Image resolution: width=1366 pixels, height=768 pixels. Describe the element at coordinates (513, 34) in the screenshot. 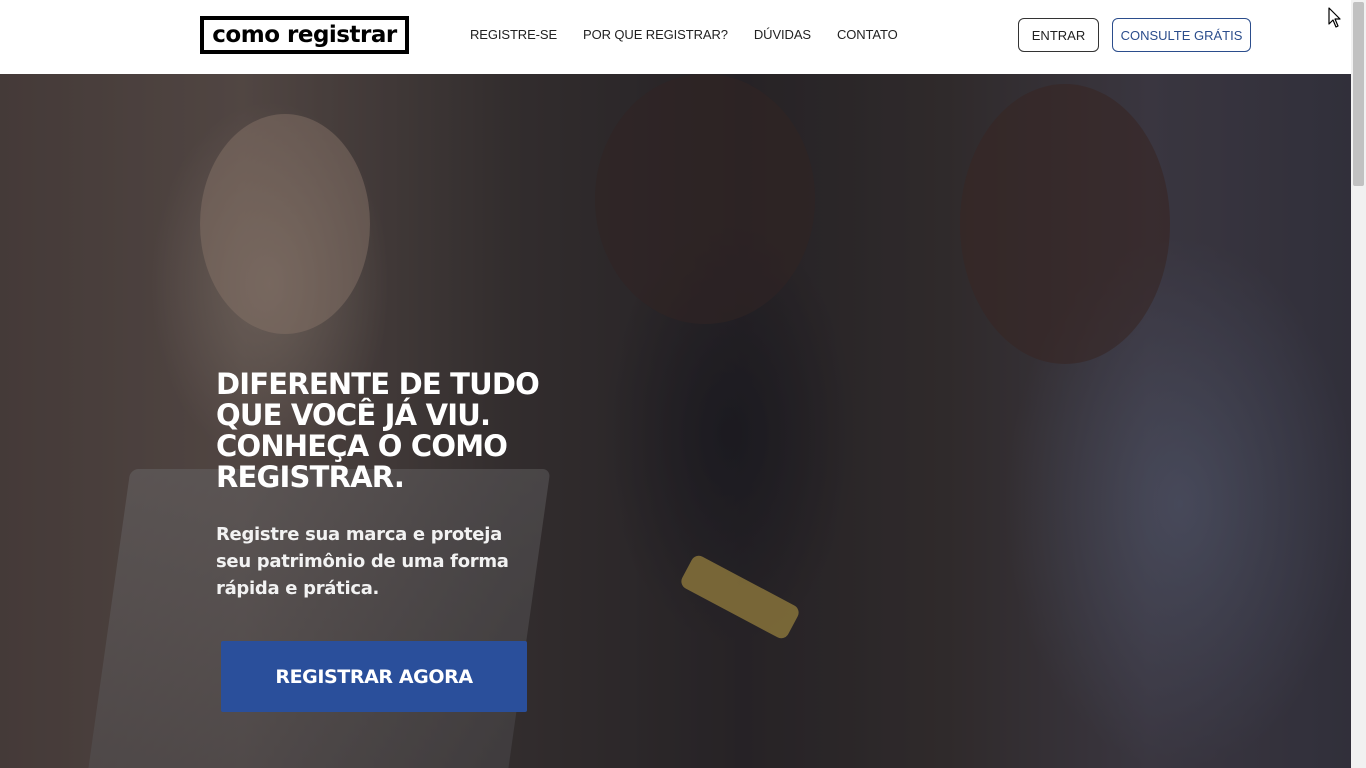

I see `nav-item-registre-se: REGISTRE-SE` at that location.